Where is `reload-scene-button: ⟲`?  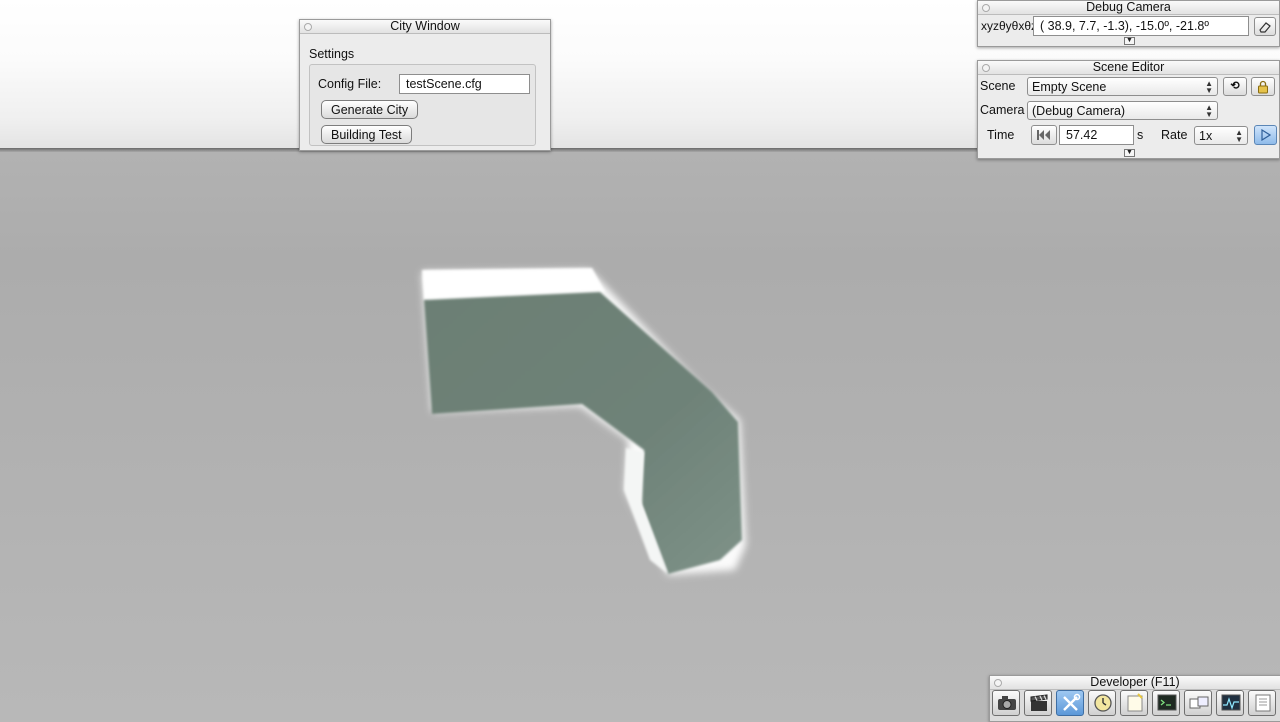
reload-scene-button: ⟲ is located at coordinates (1235, 86).